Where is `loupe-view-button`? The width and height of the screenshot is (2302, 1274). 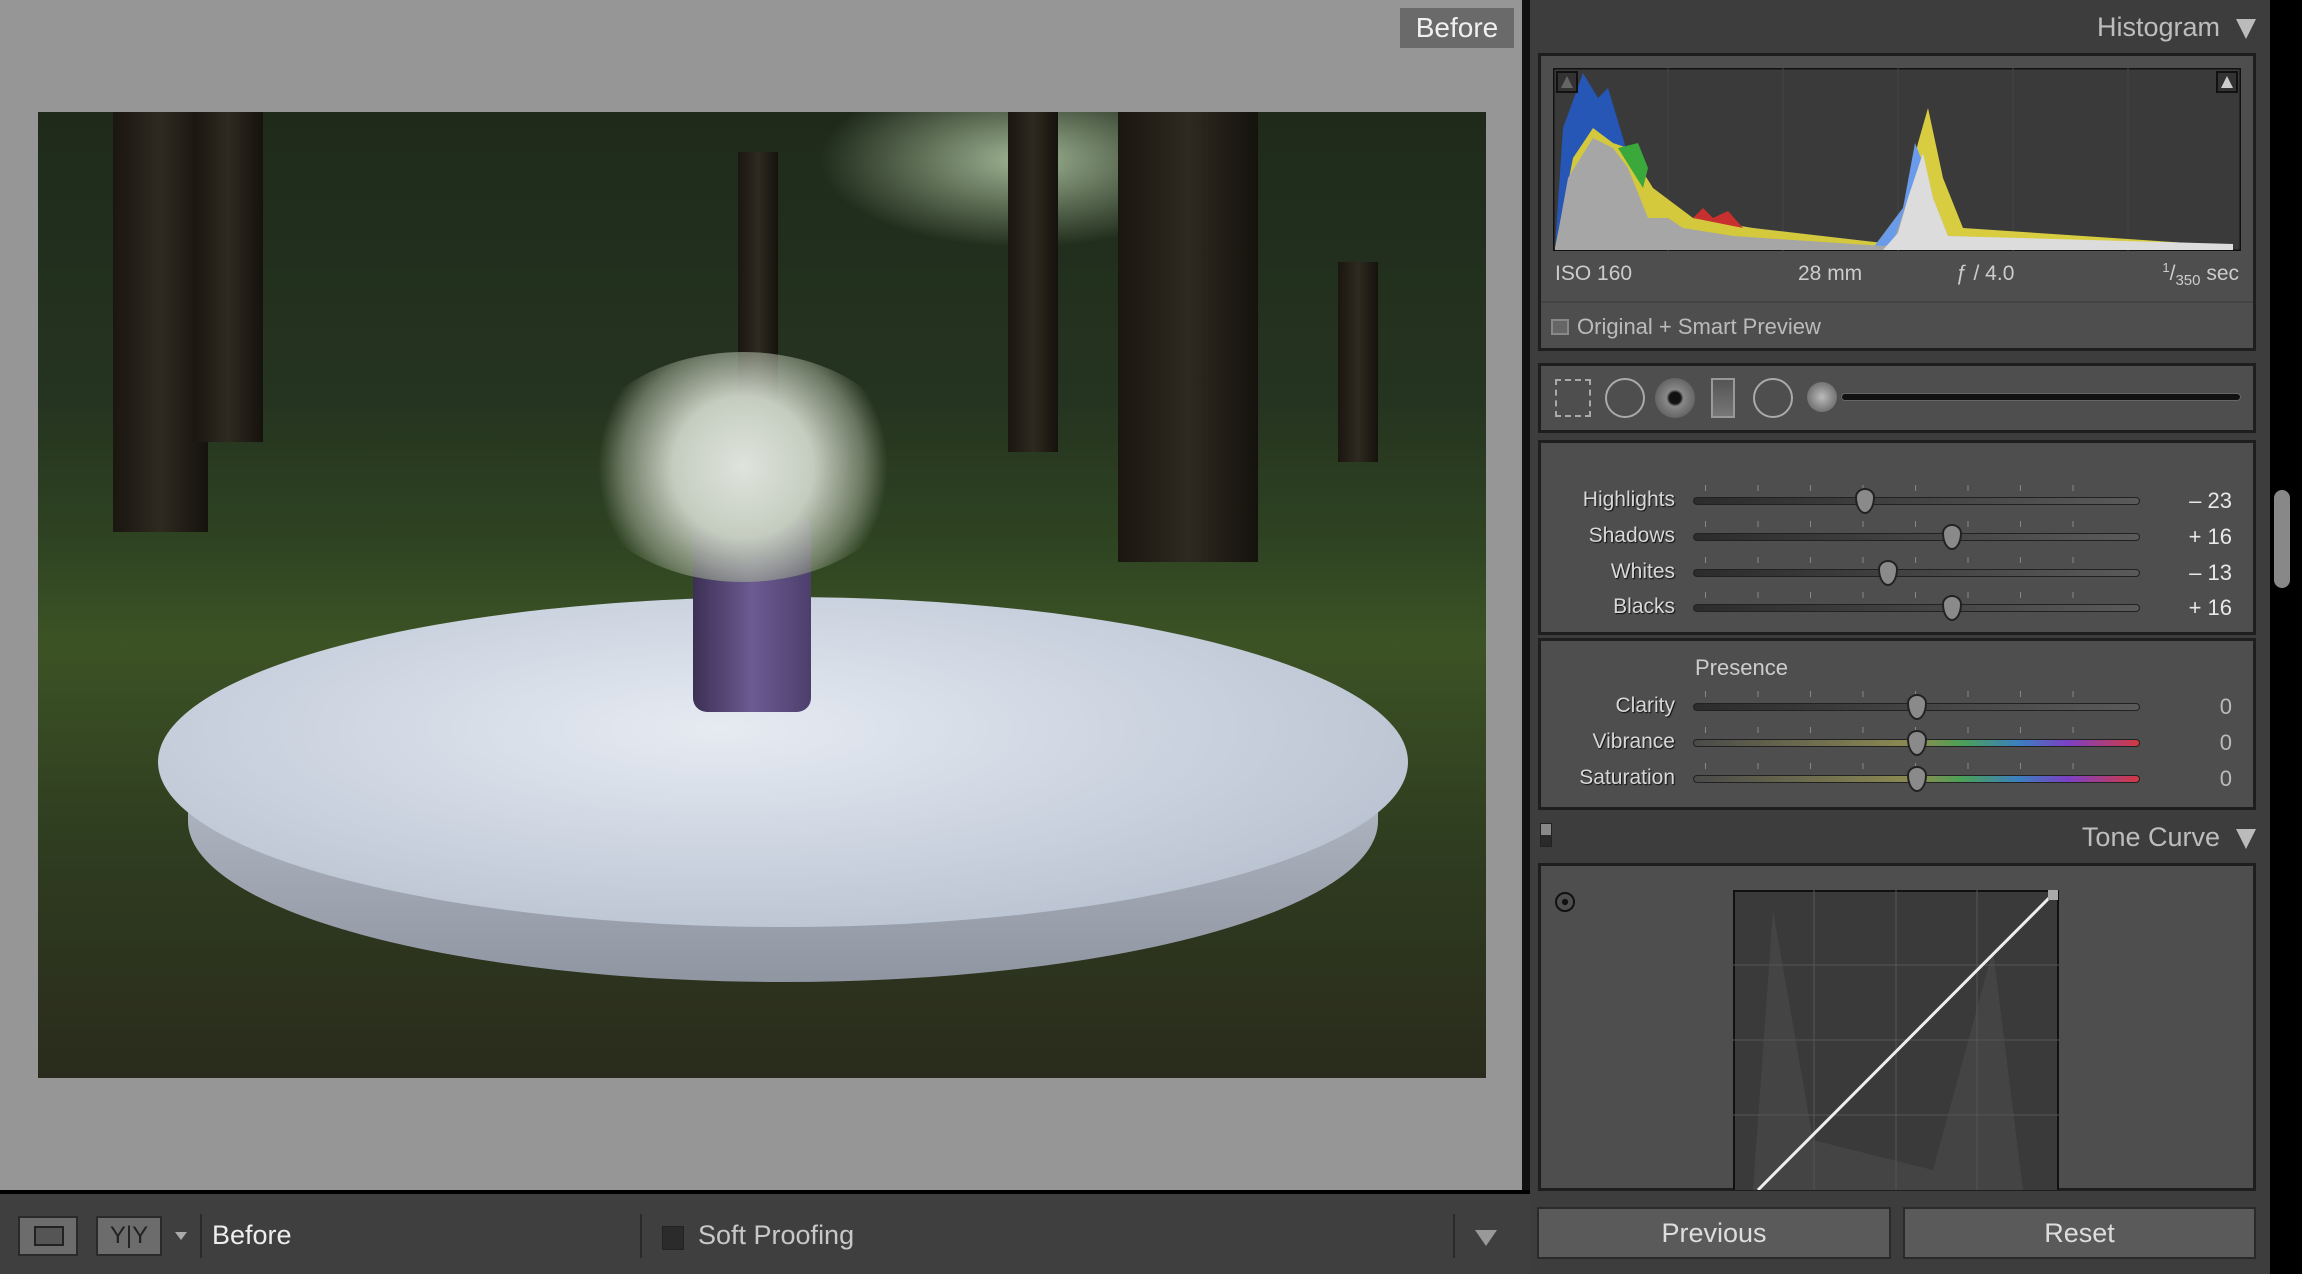 loupe-view-button is located at coordinates (48, 1236).